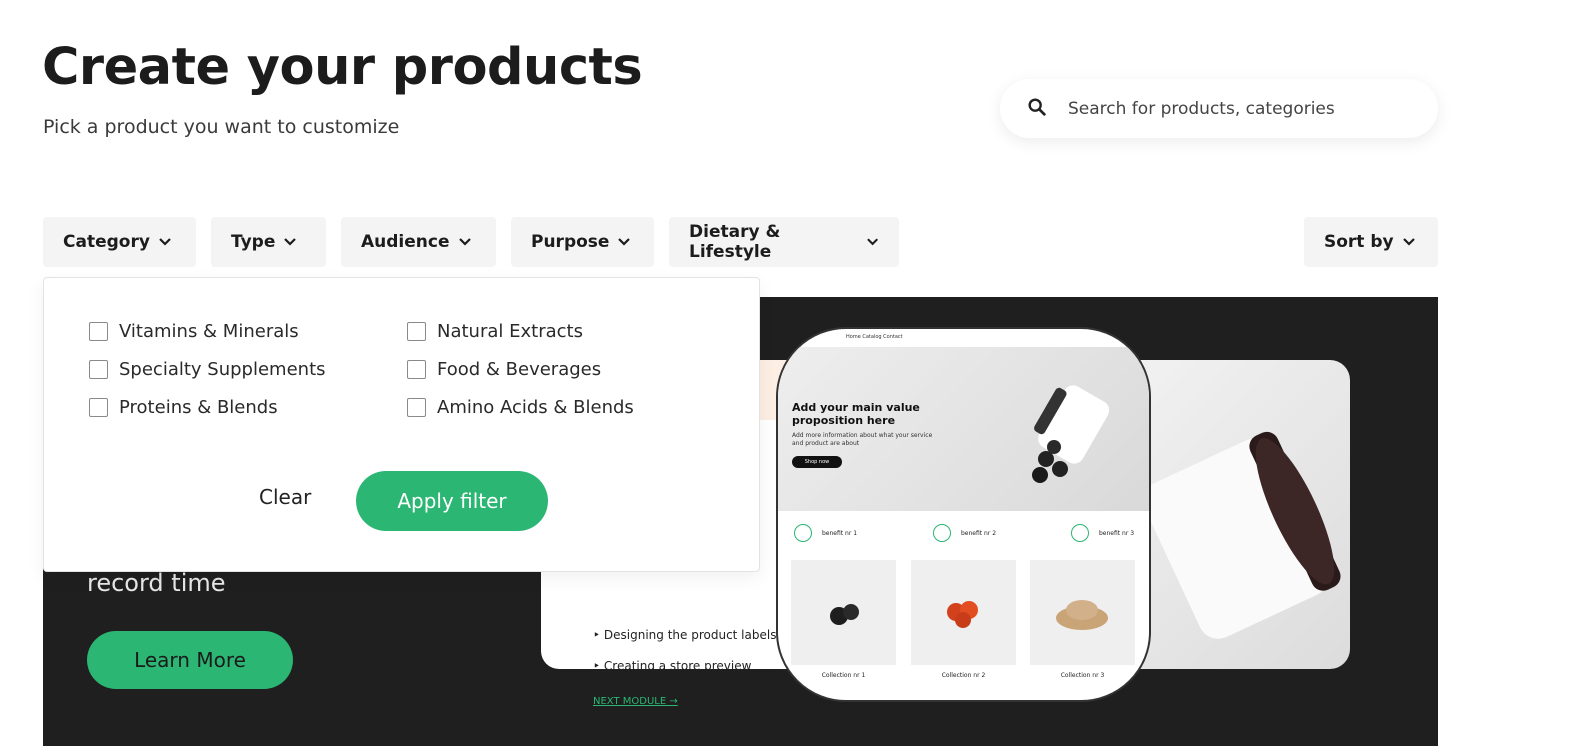  I want to click on search-input, so click(1233, 108).